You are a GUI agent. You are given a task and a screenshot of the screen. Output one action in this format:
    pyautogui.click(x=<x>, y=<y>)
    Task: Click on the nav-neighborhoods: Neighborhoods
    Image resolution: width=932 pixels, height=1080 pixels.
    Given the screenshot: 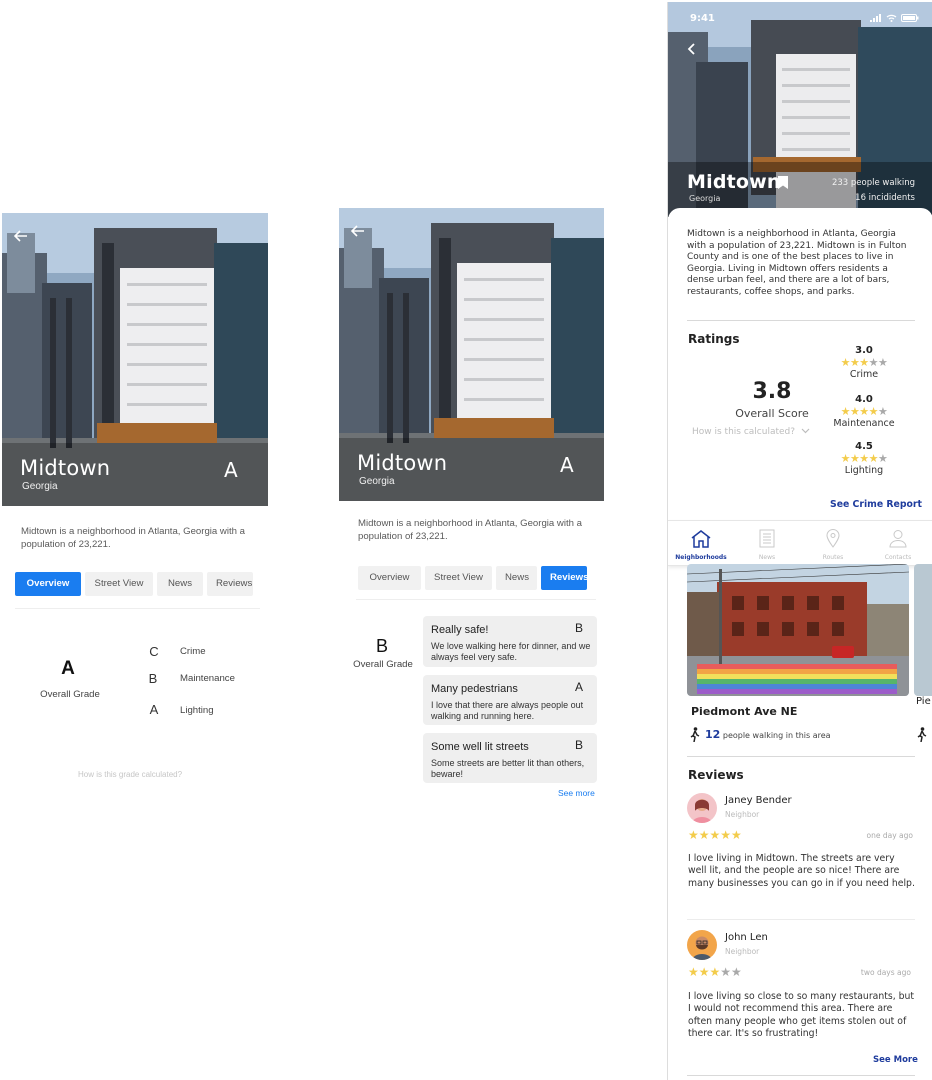 What is the action you would take?
    pyautogui.click(x=701, y=545)
    